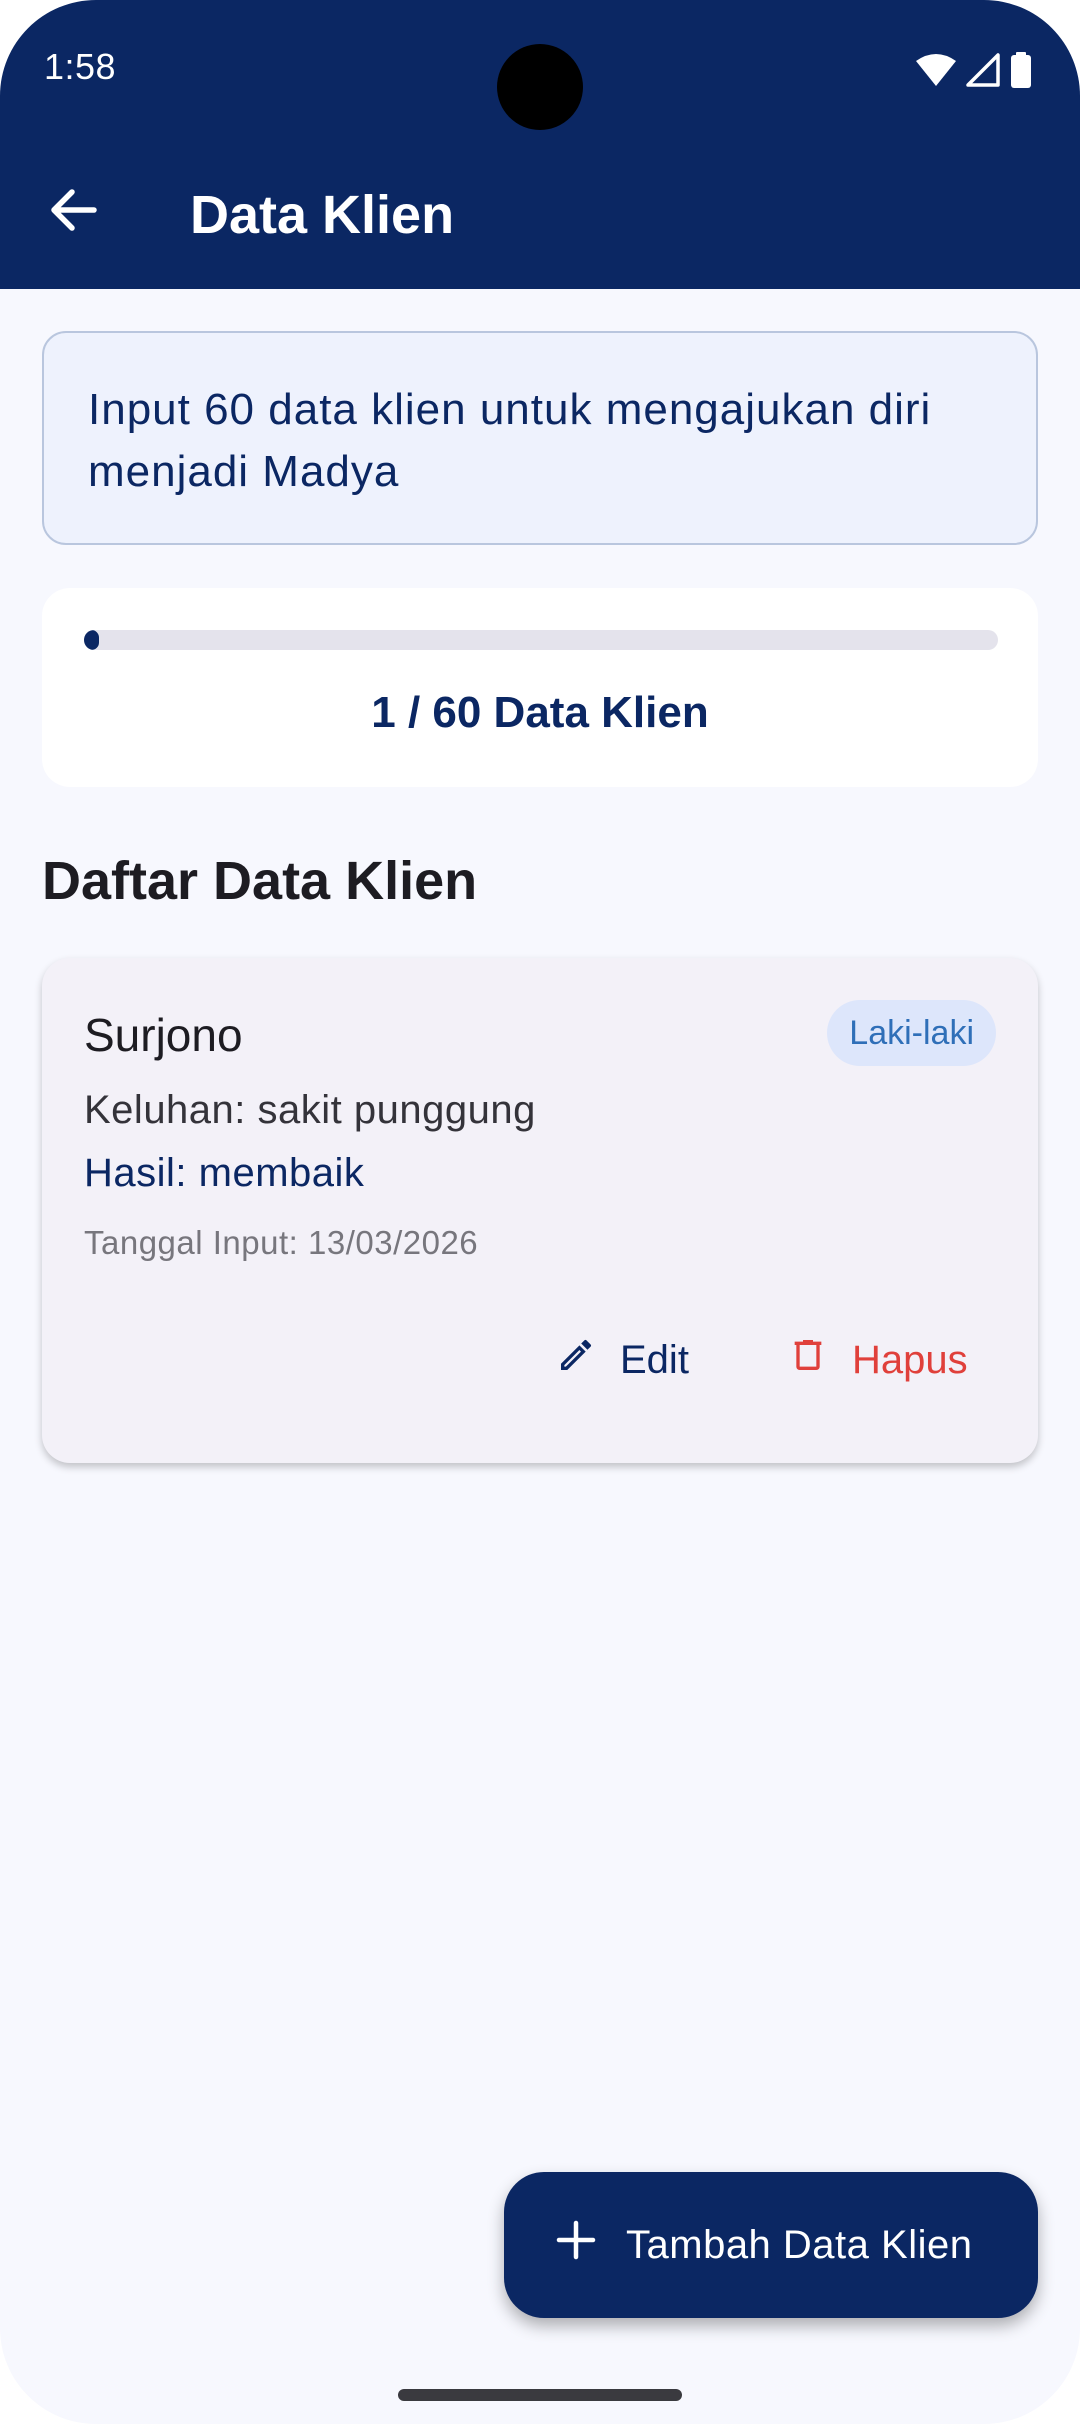  What do you see at coordinates (654, 1359) in the screenshot?
I see `edit-label: Edit` at bounding box center [654, 1359].